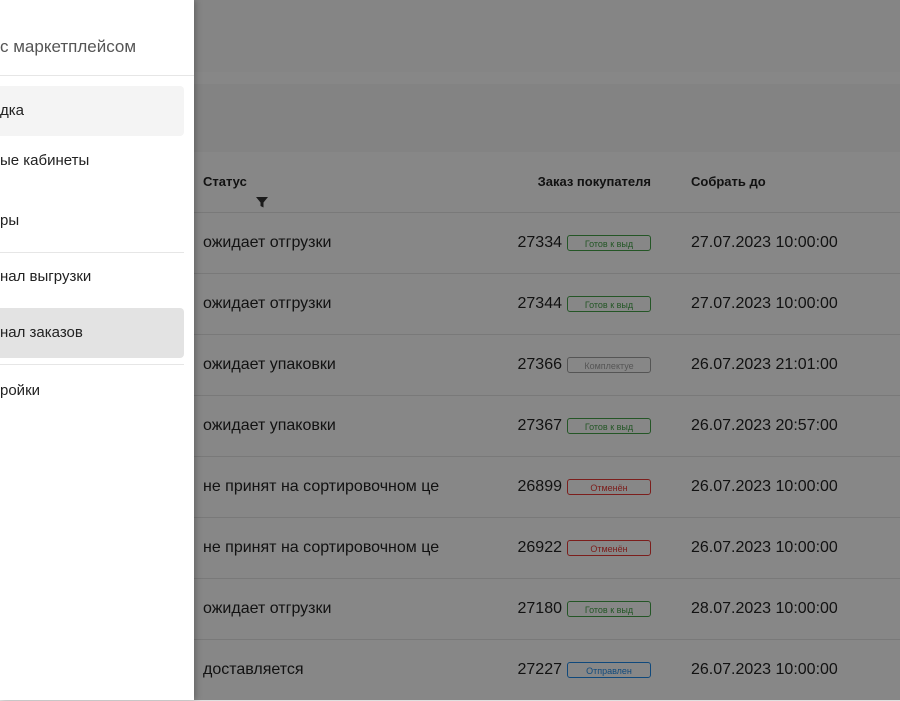 The width and height of the screenshot is (900, 701). I want to click on menu-item-label: ры, so click(10, 220).